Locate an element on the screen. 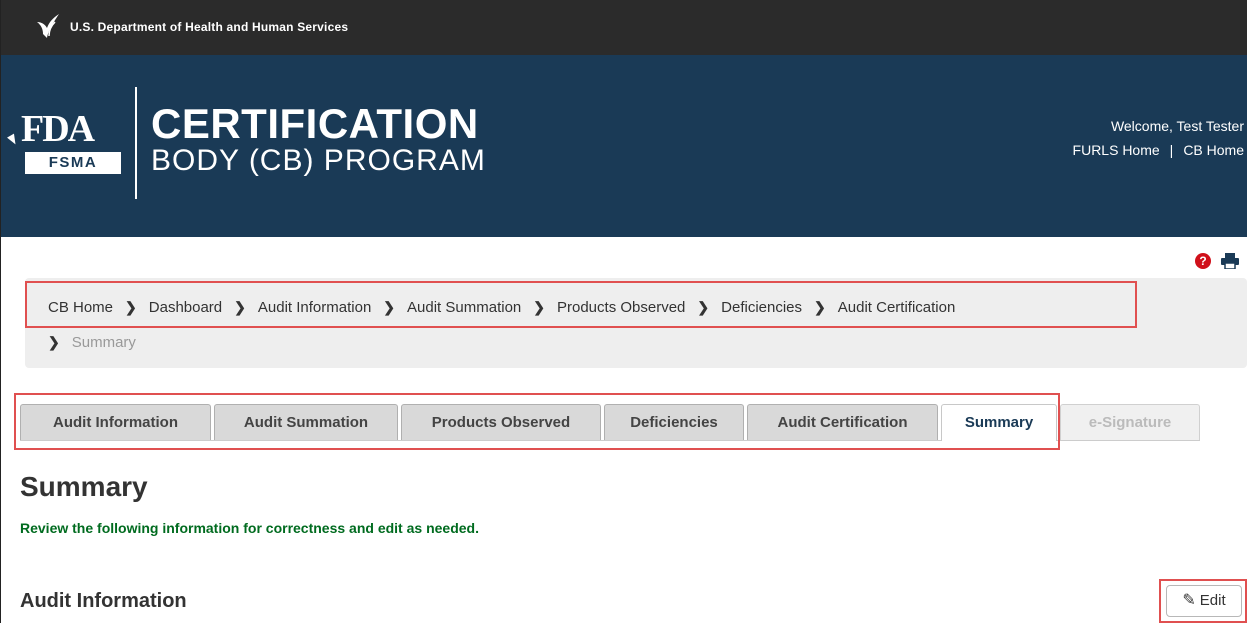 The image size is (1247, 623). fda-fsma-logo: FDA FSMA is located at coordinates (73, 143).